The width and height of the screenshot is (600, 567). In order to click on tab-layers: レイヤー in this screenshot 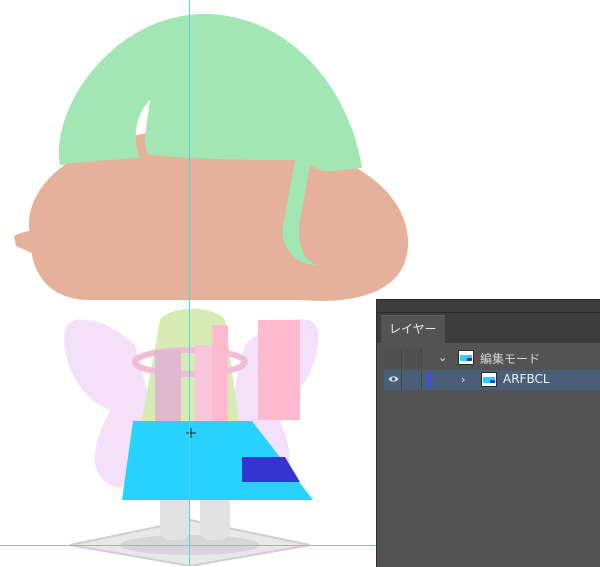, I will do `click(413, 329)`.